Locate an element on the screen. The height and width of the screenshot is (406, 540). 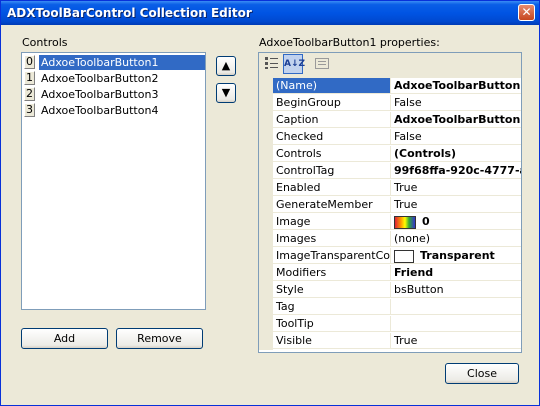
list-item-index: 2 is located at coordinates (29, 94).